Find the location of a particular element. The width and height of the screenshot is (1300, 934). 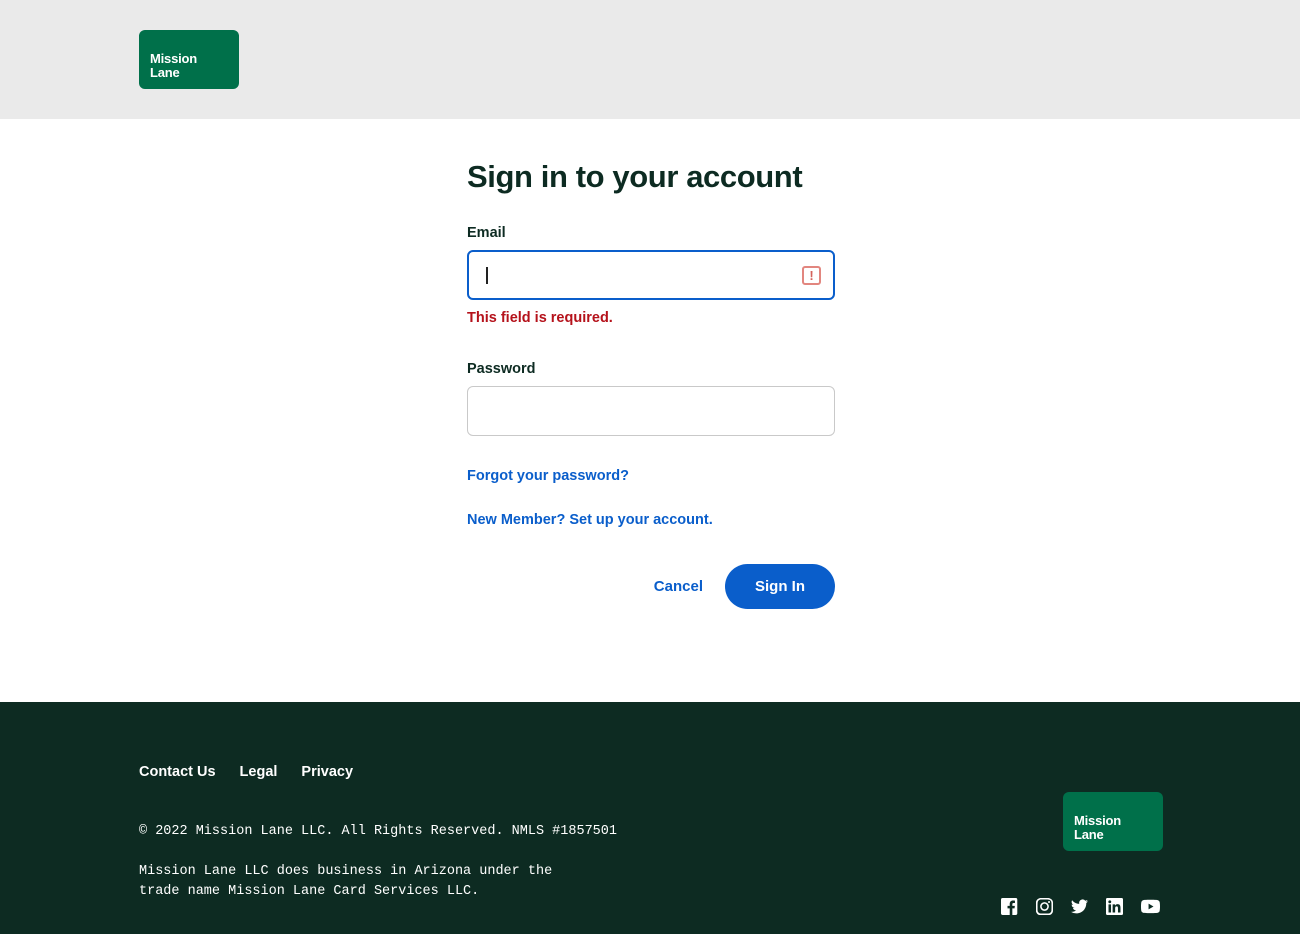

footer-link-privacy: Privacy is located at coordinates (327, 772).